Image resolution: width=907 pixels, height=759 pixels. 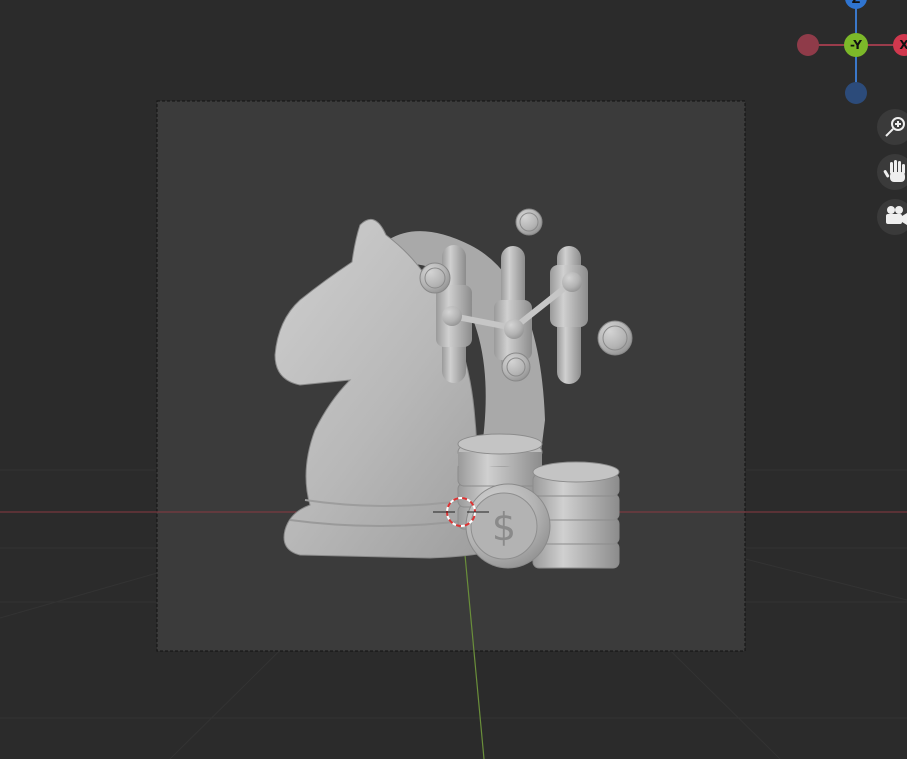 I want to click on navigation-gizmo: -Y X Z, so click(x=852, y=52).